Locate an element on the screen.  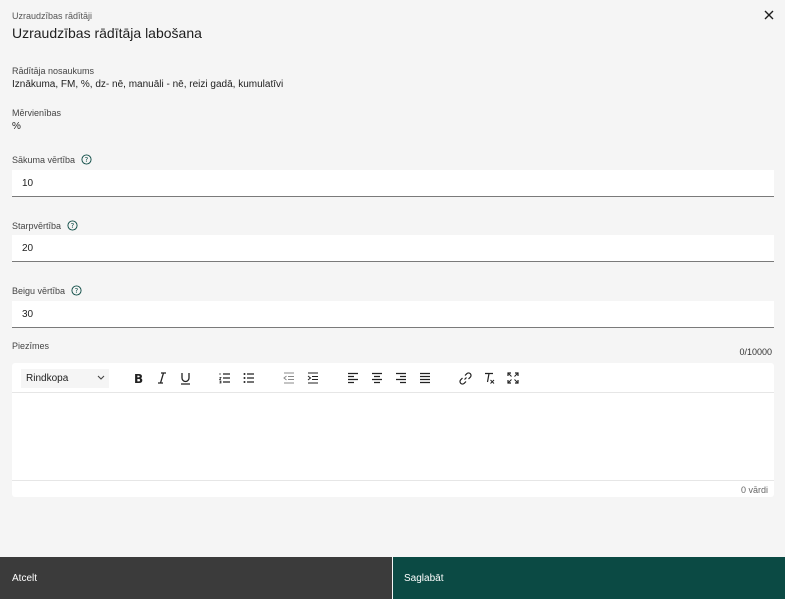
start-value-label: Sākuma vērtība ? is located at coordinates (52, 159).